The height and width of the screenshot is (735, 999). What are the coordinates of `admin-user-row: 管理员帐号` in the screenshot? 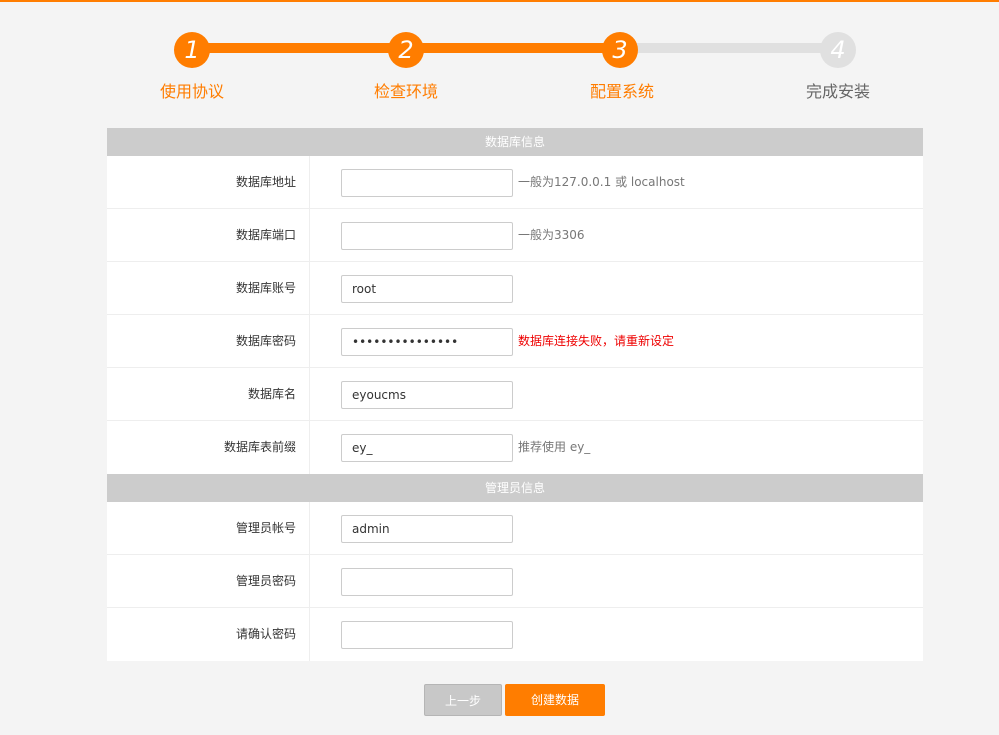 It's located at (515, 528).